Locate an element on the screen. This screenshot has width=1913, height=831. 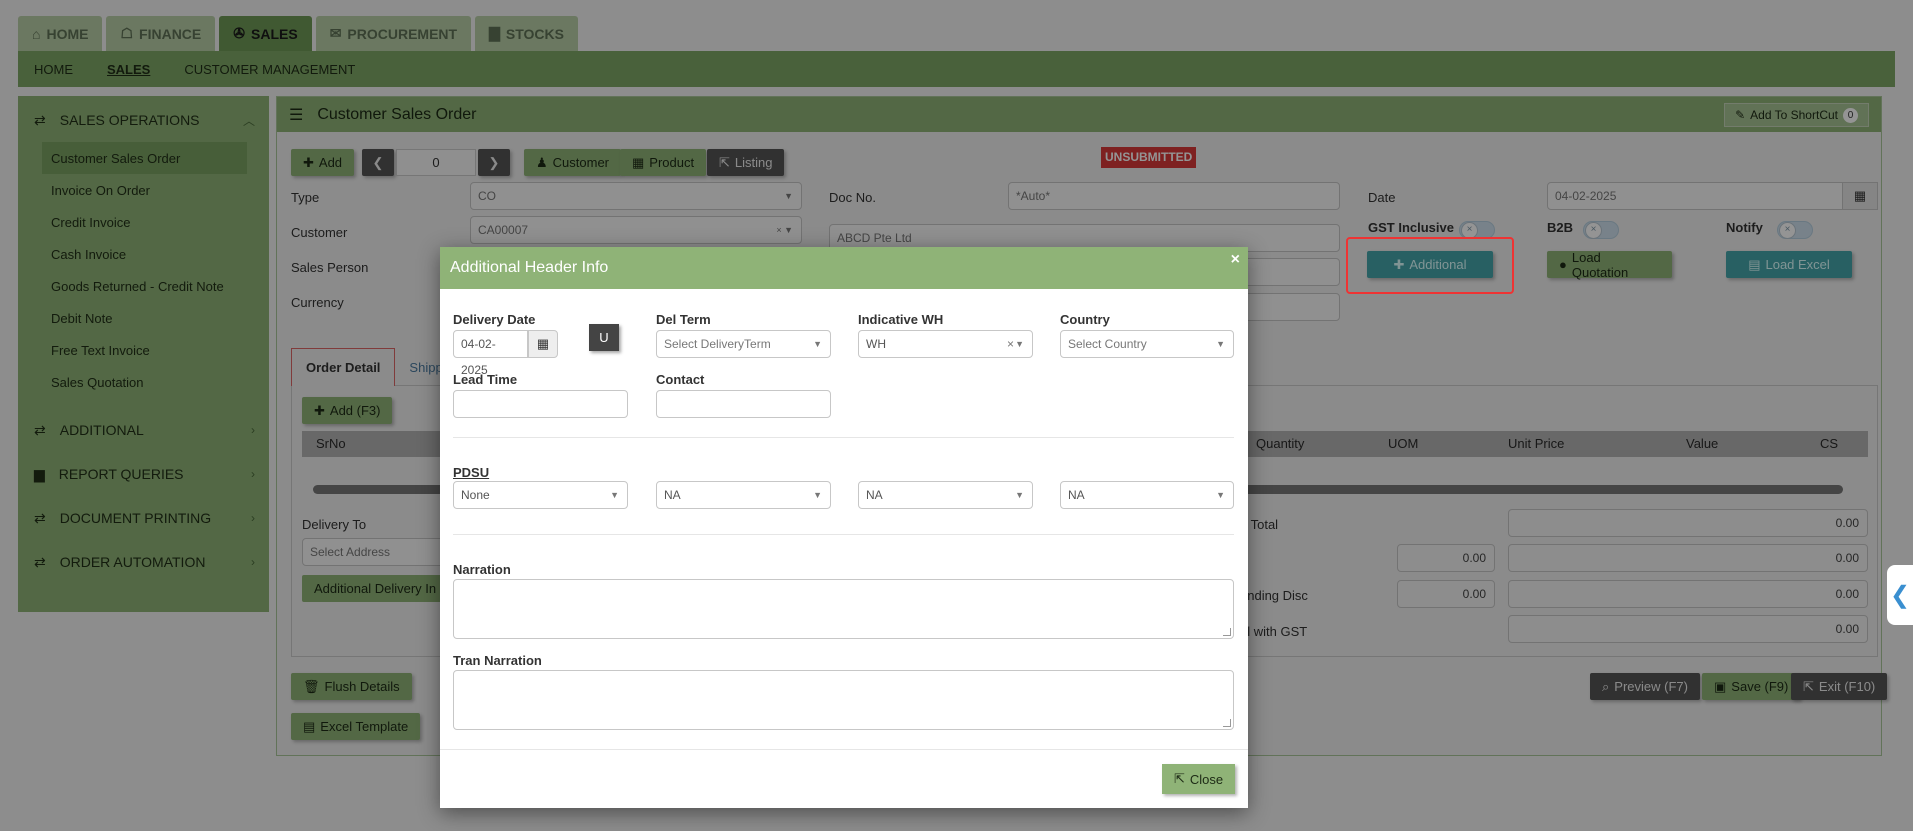
delivery-date-label: Delivery Date is located at coordinates (494, 319).